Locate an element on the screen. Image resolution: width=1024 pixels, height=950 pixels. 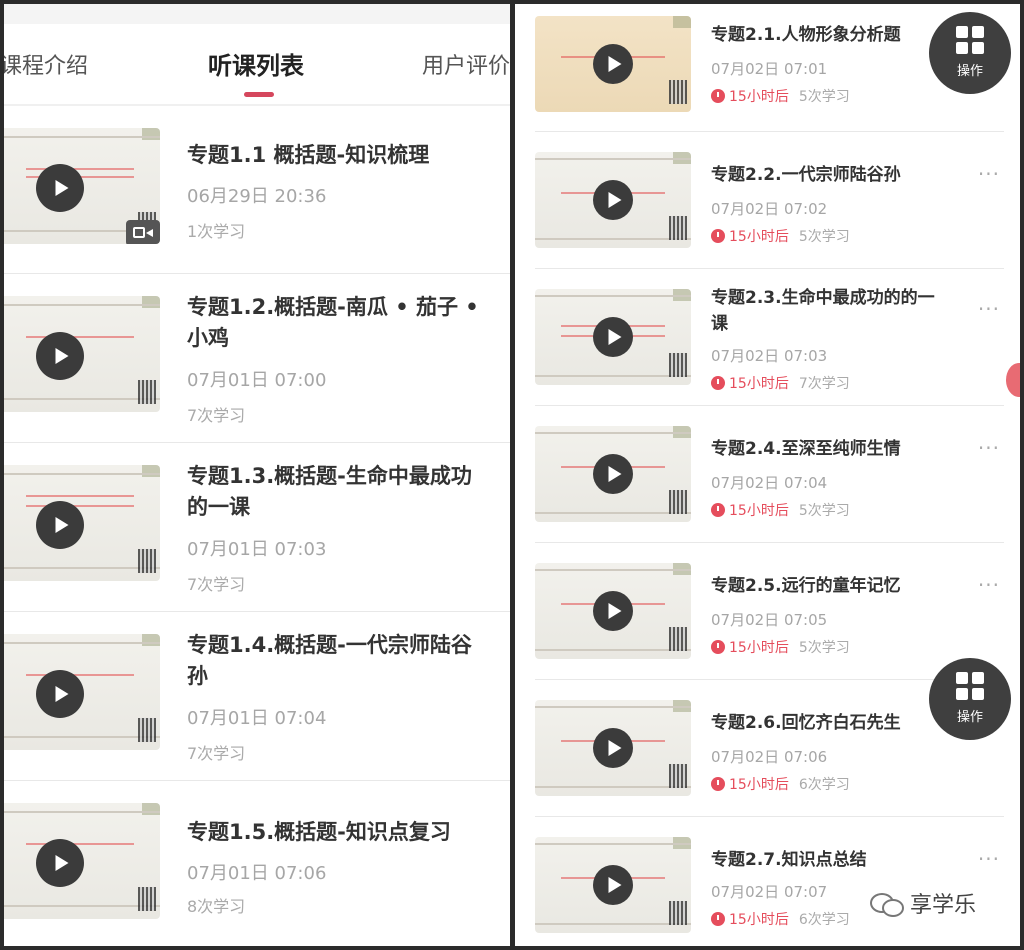
list-item: 专题1.5.概括题-知识点复习 07月01日 07:06 8次学习 is located at coordinates (257, 863).